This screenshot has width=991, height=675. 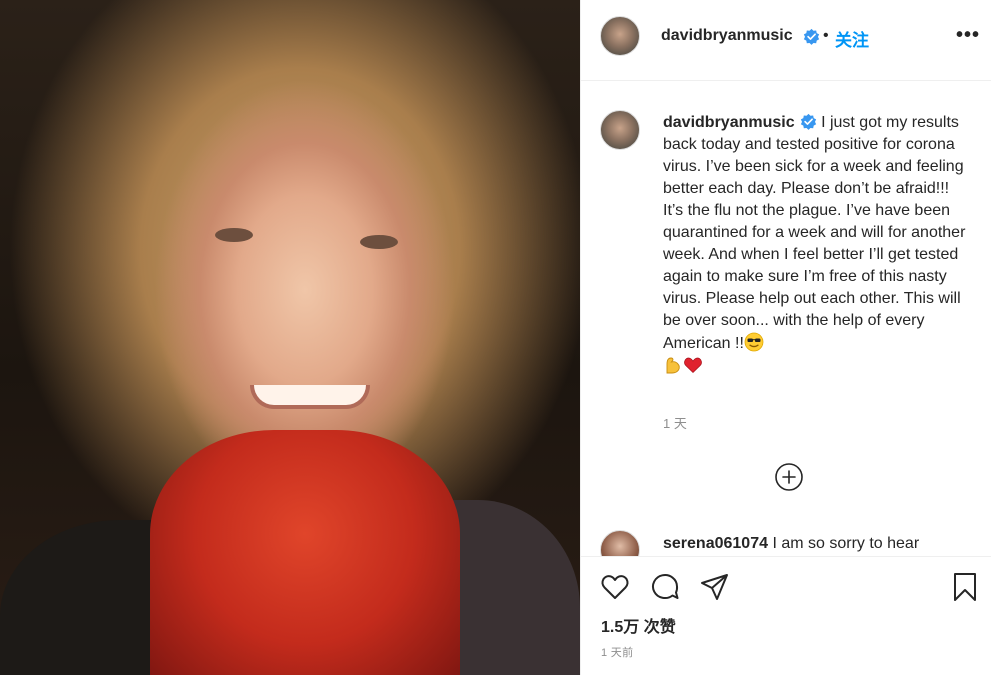 I want to click on post-timestamp: 1 天前, so click(x=617, y=652).